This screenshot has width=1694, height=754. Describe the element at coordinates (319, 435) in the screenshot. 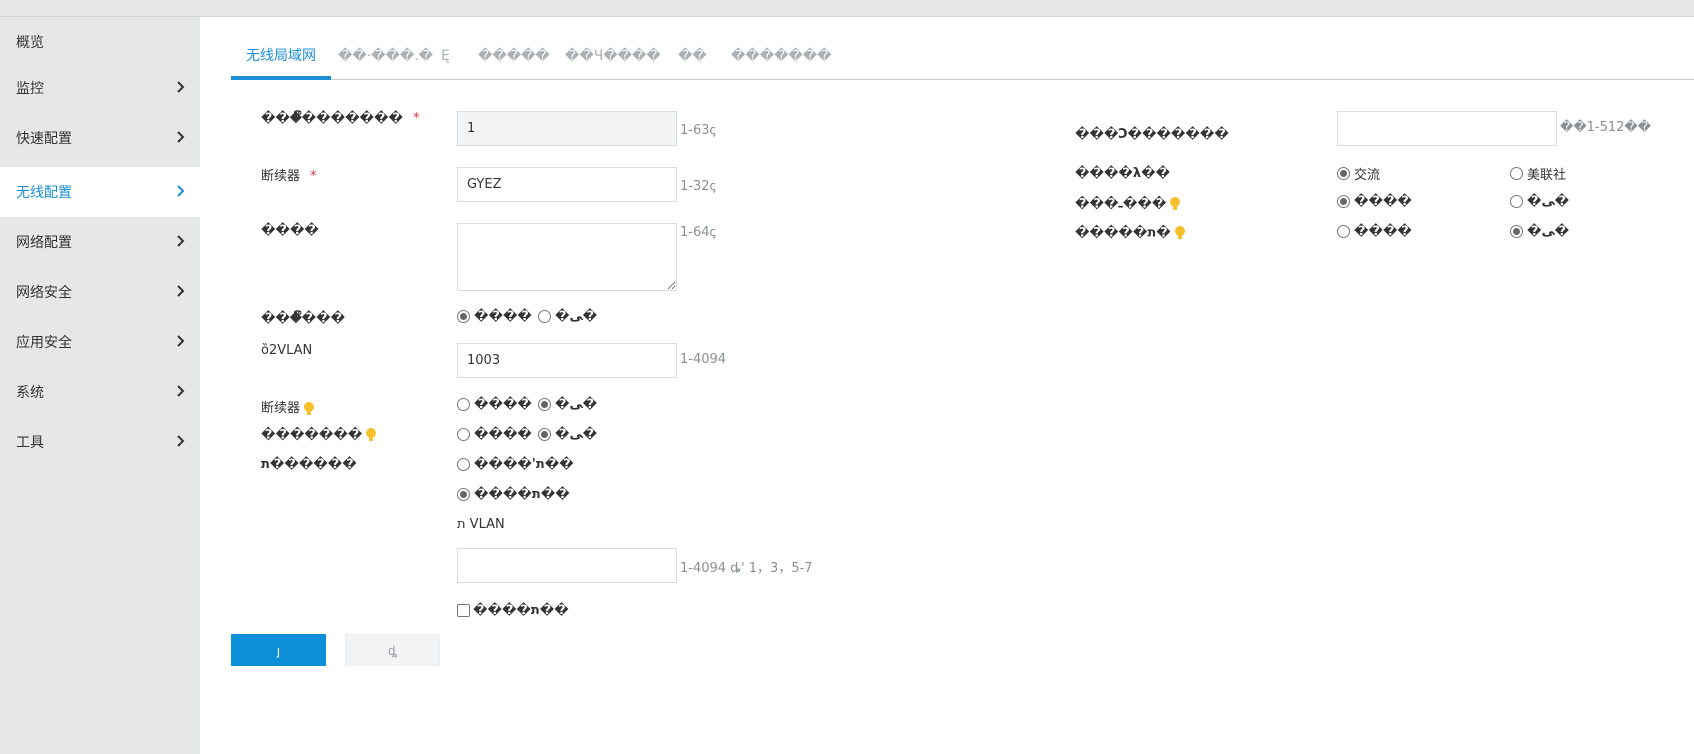

I see `isolation-label: �������` at that location.